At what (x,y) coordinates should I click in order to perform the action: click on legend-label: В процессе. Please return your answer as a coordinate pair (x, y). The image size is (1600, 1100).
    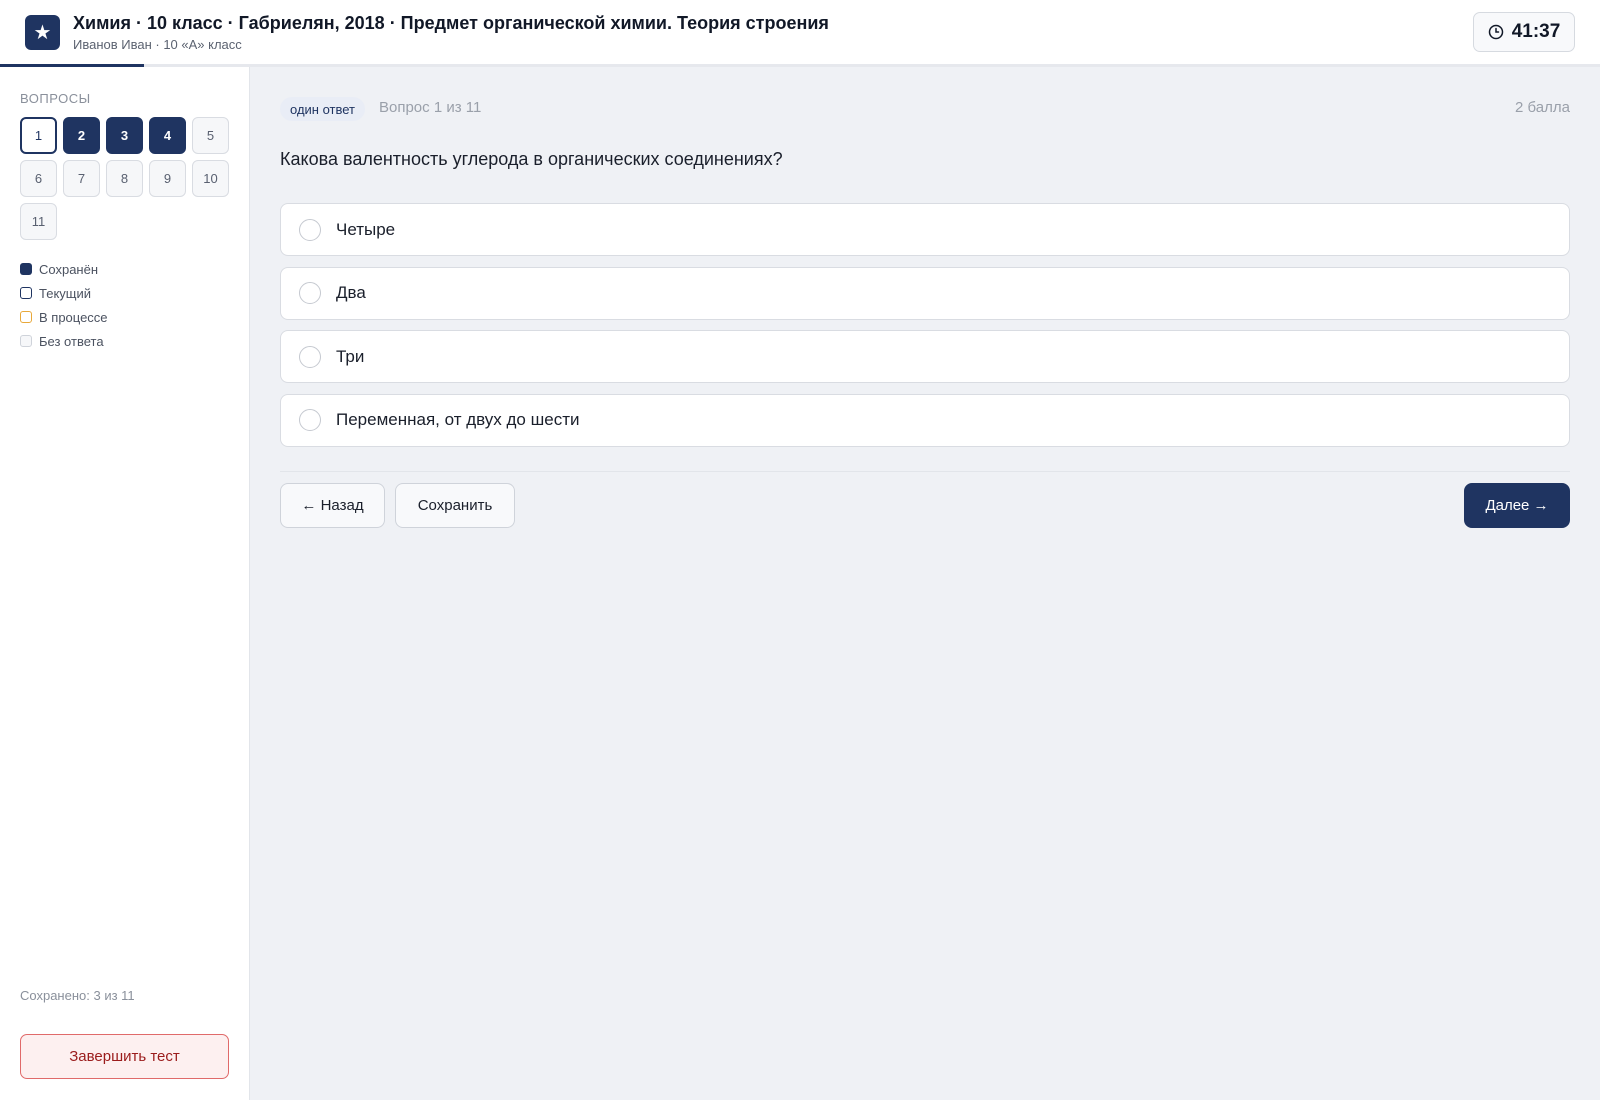
    Looking at the image, I should click on (73, 317).